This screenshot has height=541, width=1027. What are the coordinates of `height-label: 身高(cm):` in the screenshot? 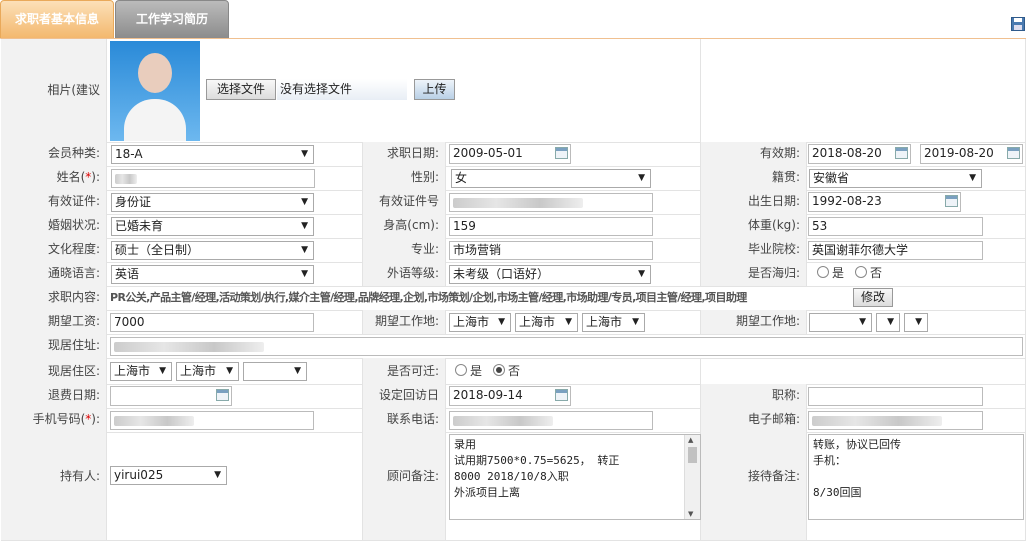 It's located at (404, 226).